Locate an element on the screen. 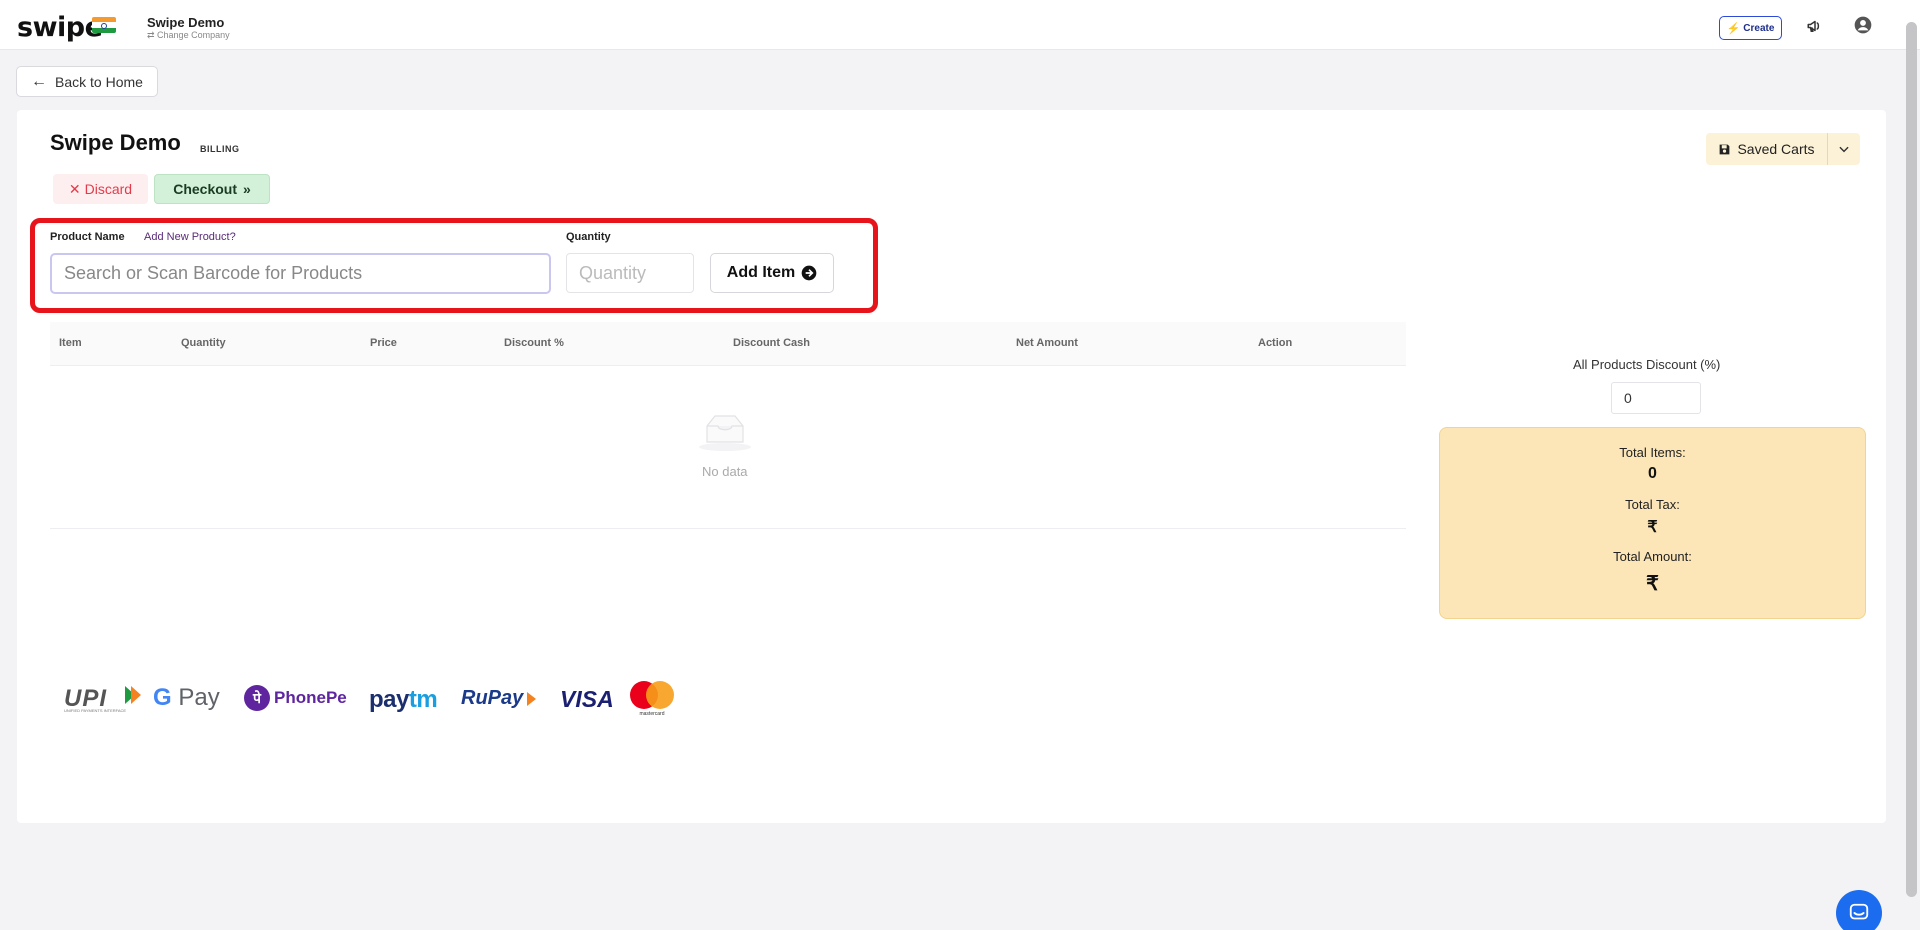  user-circle-icon is located at coordinates (1863, 25).